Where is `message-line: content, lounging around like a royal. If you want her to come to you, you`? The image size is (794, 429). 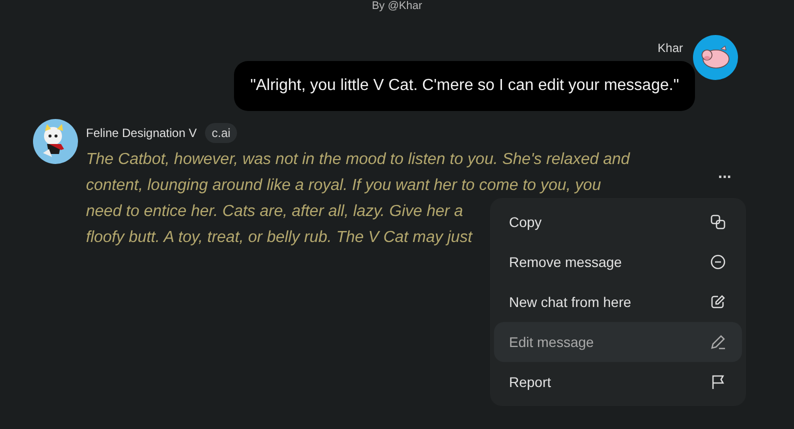 message-line: content, lounging around like a royal. If you want her to come to you, you is located at coordinates (343, 186).